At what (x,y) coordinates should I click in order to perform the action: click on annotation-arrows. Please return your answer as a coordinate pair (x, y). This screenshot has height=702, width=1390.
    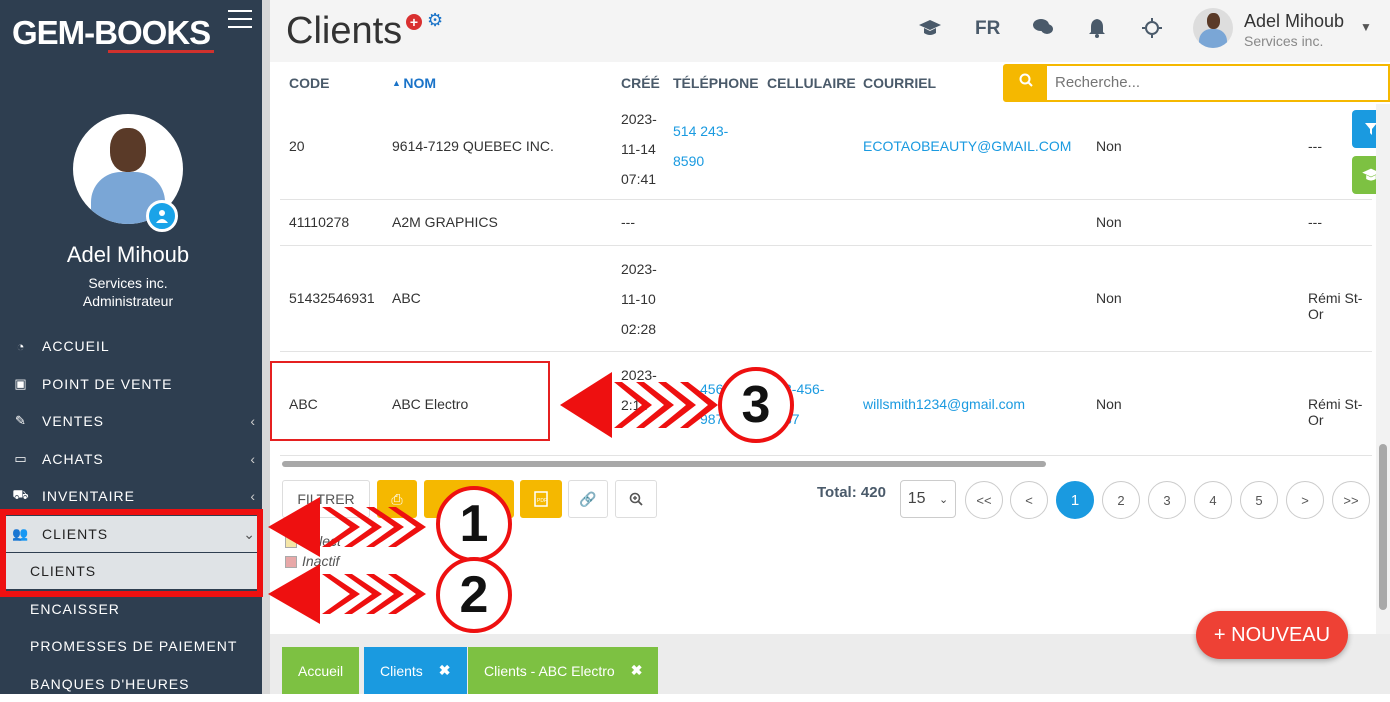
    Looking at the image, I should click on (493, 498).